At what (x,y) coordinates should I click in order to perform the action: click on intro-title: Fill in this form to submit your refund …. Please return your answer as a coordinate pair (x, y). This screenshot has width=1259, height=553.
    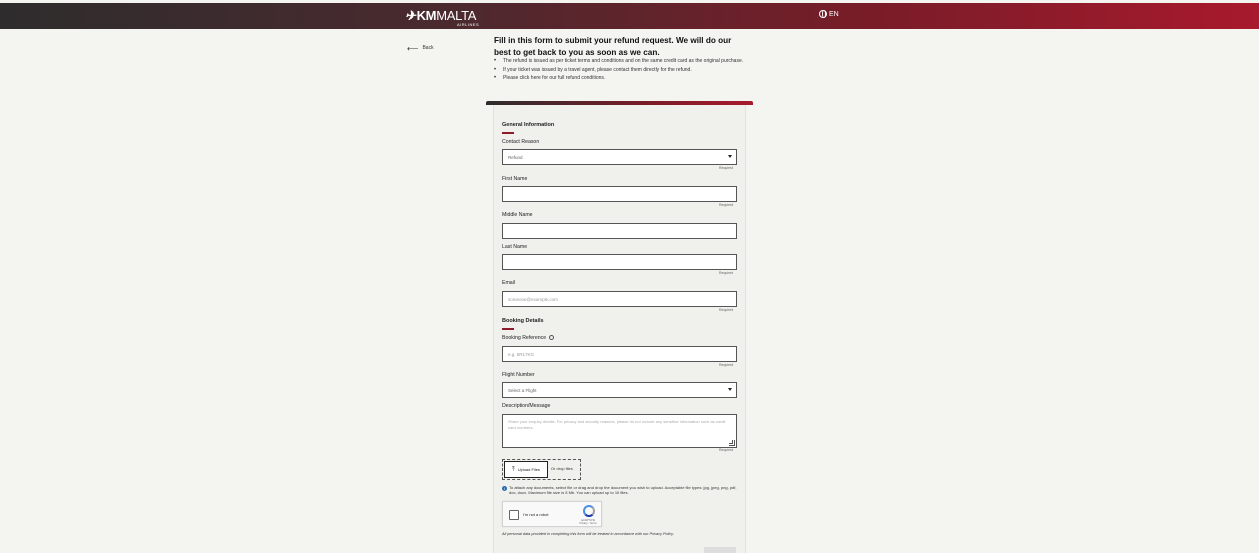
    Looking at the image, I should click on (613, 46).